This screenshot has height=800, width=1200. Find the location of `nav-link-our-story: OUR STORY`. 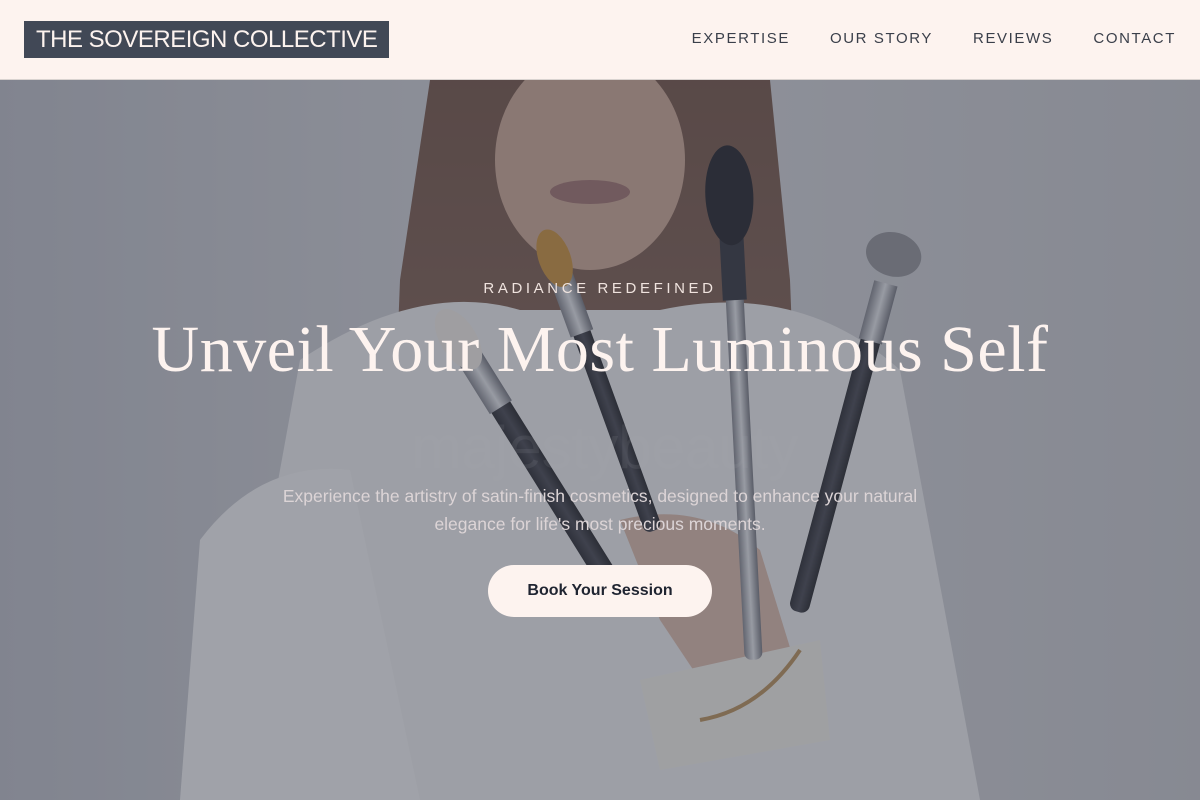

nav-link-our-story: OUR STORY is located at coordinates (881, 39).